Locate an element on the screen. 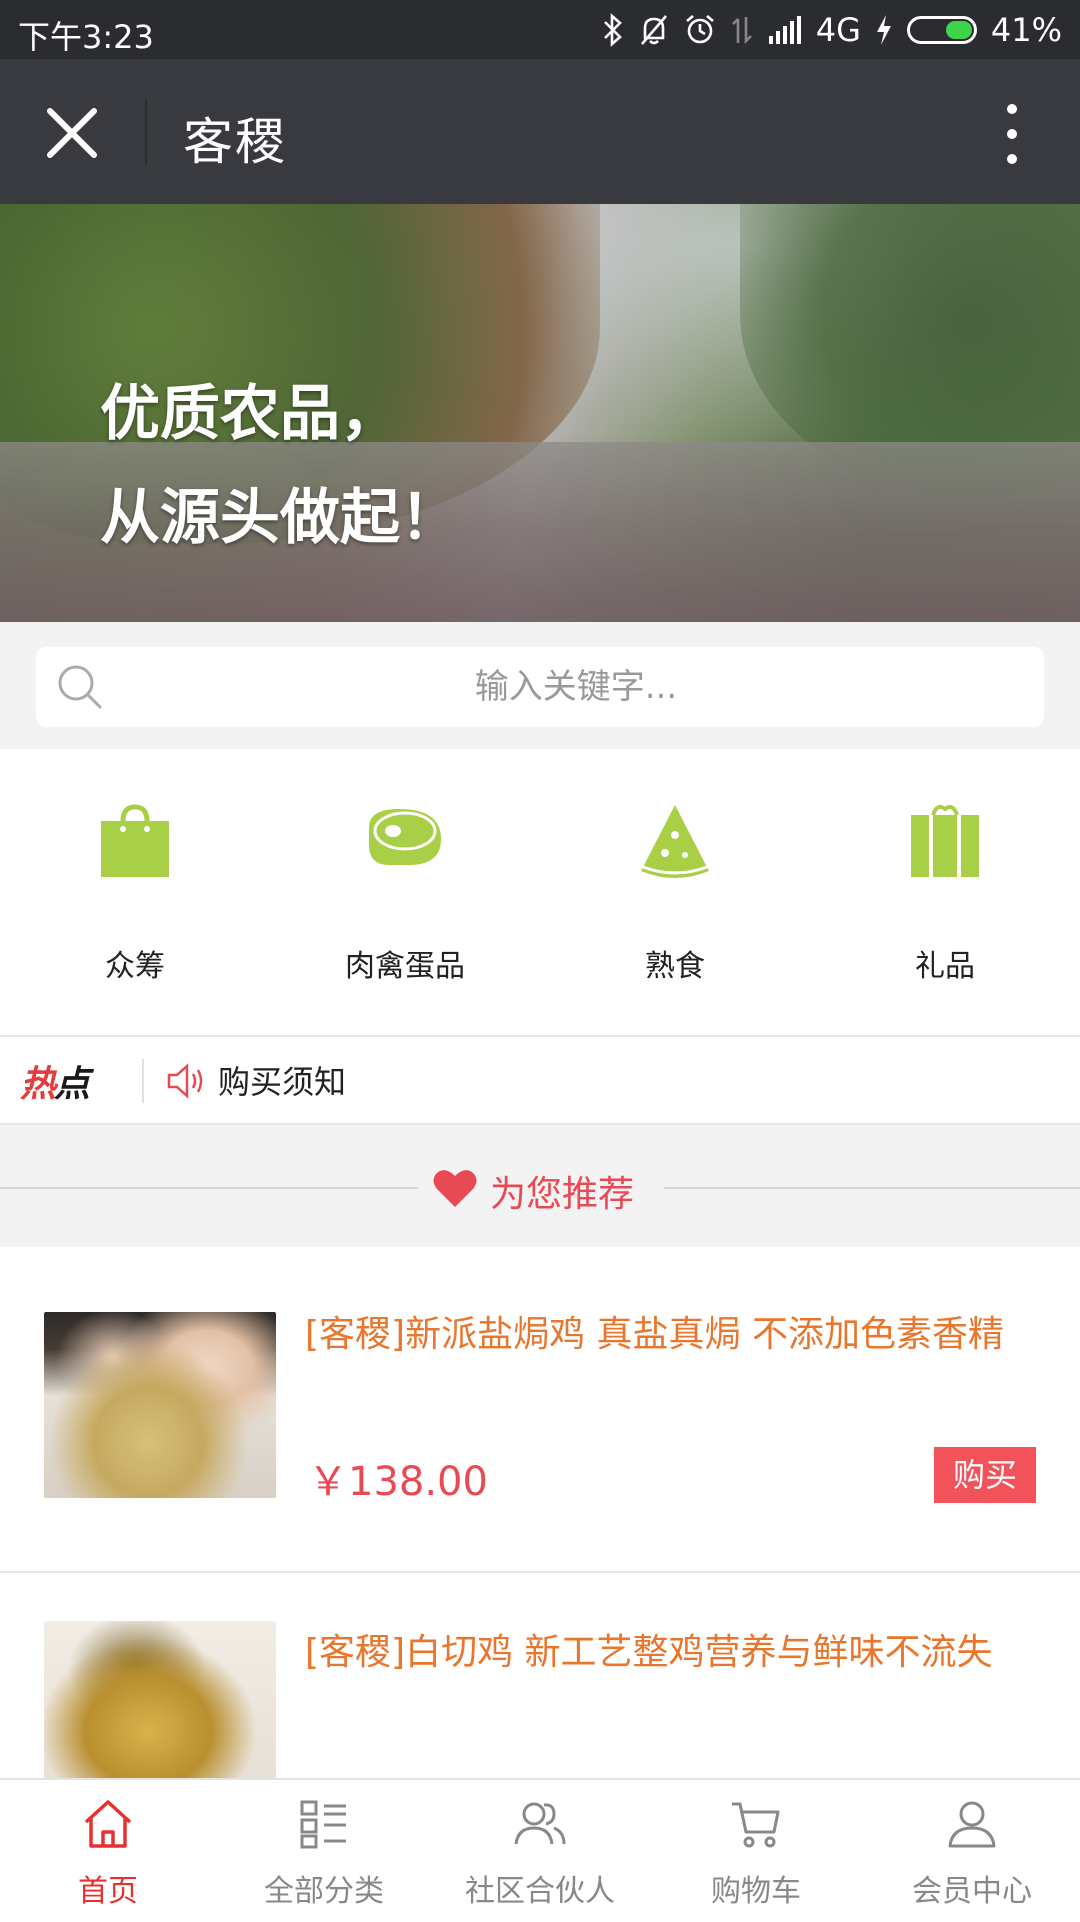 The image size is (1080, 1922). tab-cart: 购物车 is located at coordinates (756, 1851).